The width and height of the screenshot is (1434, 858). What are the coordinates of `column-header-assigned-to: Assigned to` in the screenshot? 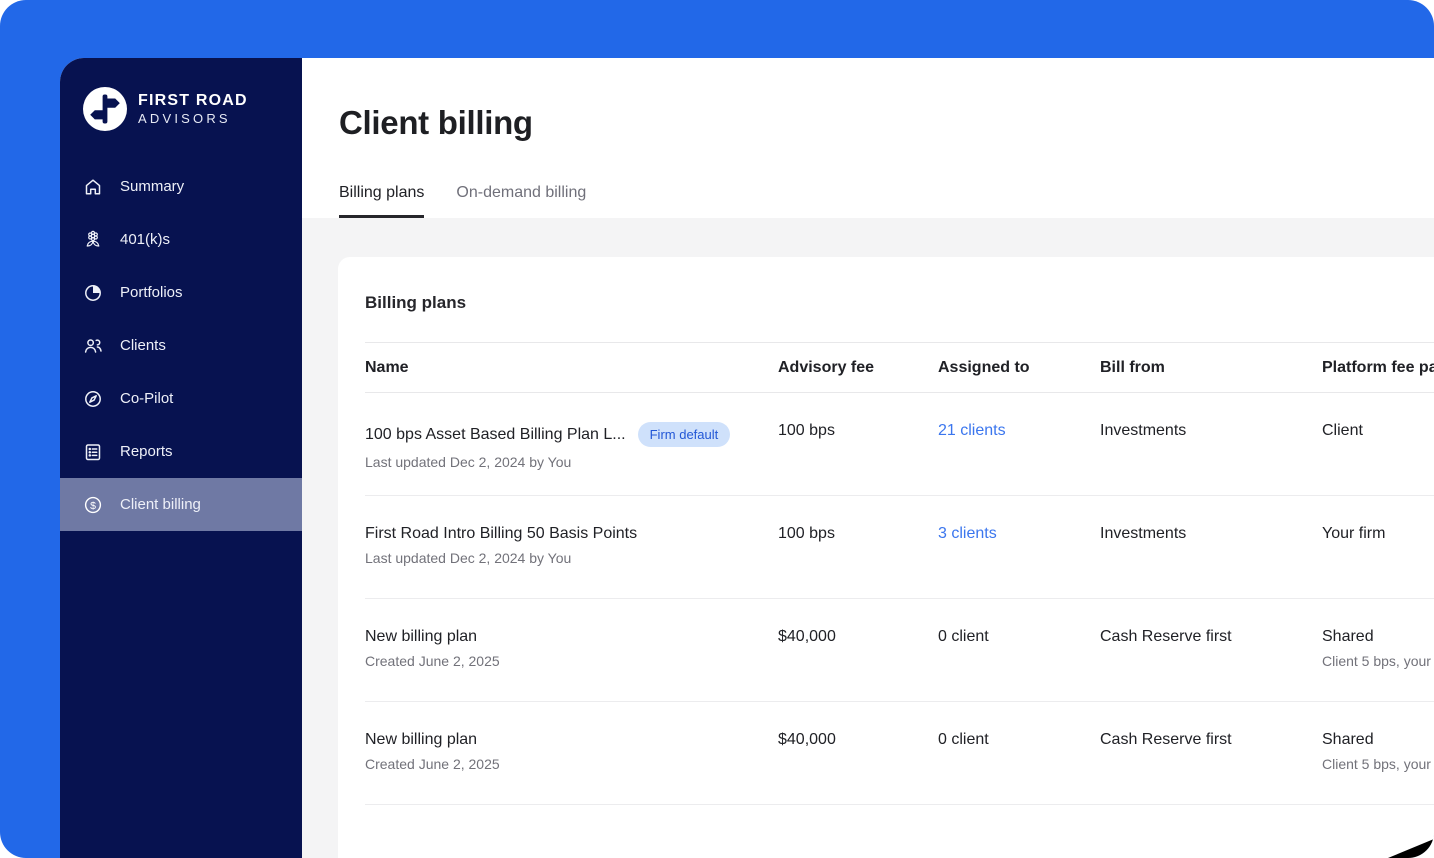 It's located at (984, 367).